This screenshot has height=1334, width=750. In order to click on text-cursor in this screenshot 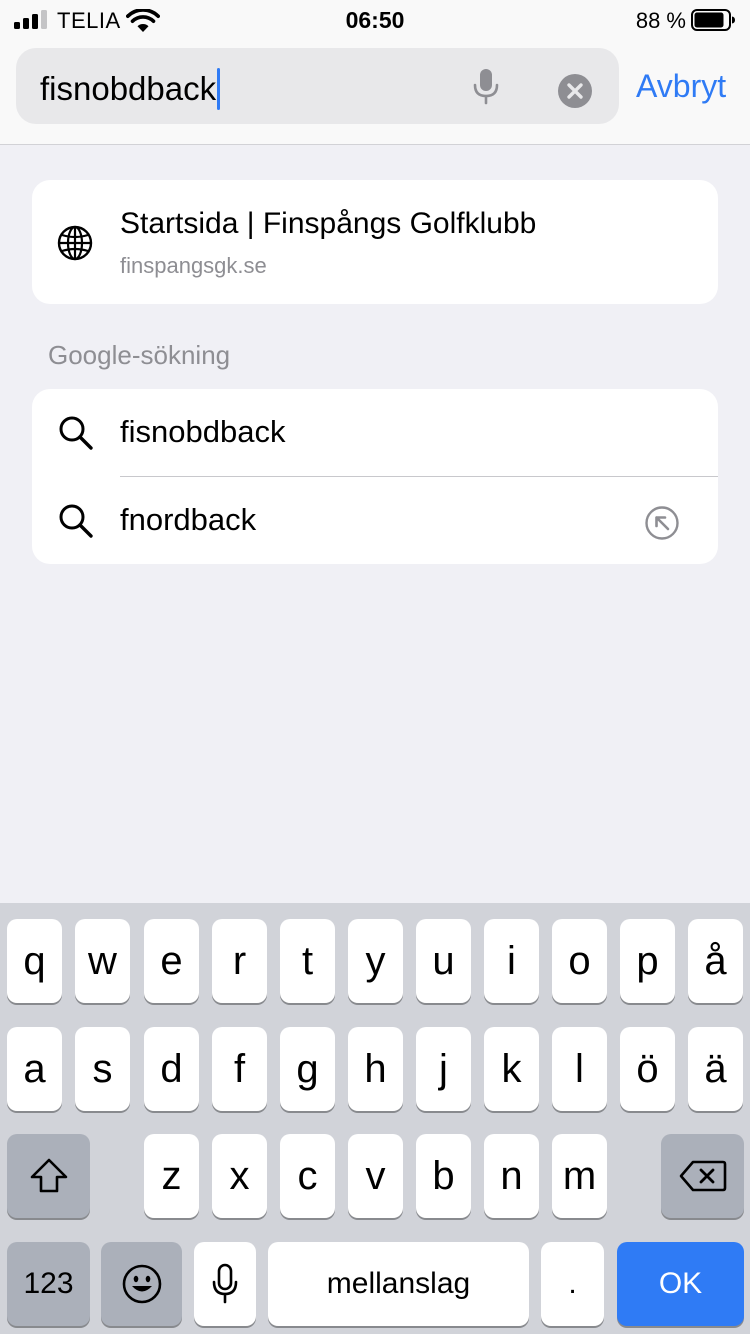, I will do `click(219, 89)`.